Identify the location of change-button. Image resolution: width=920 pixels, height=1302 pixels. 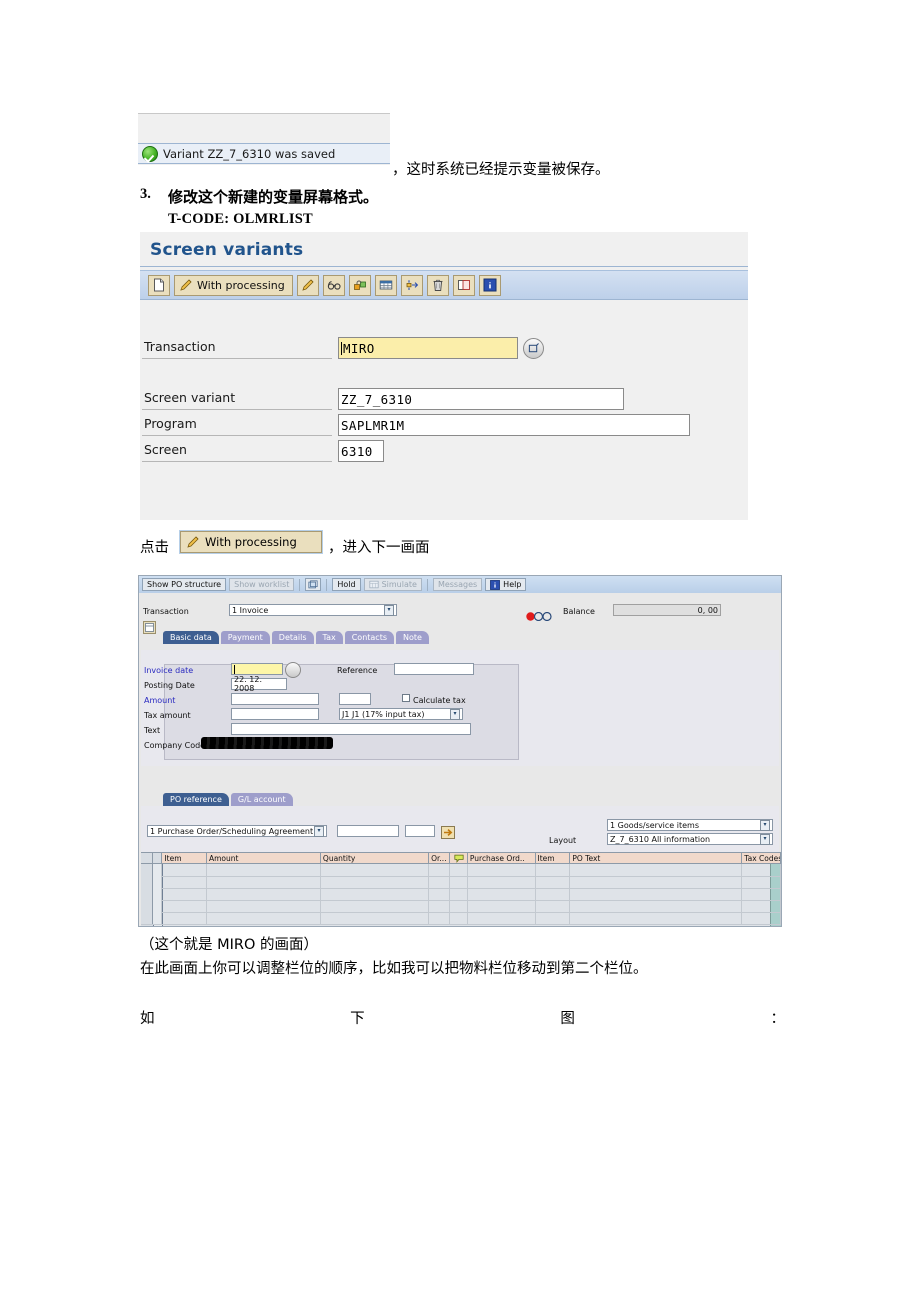
(307, 285).